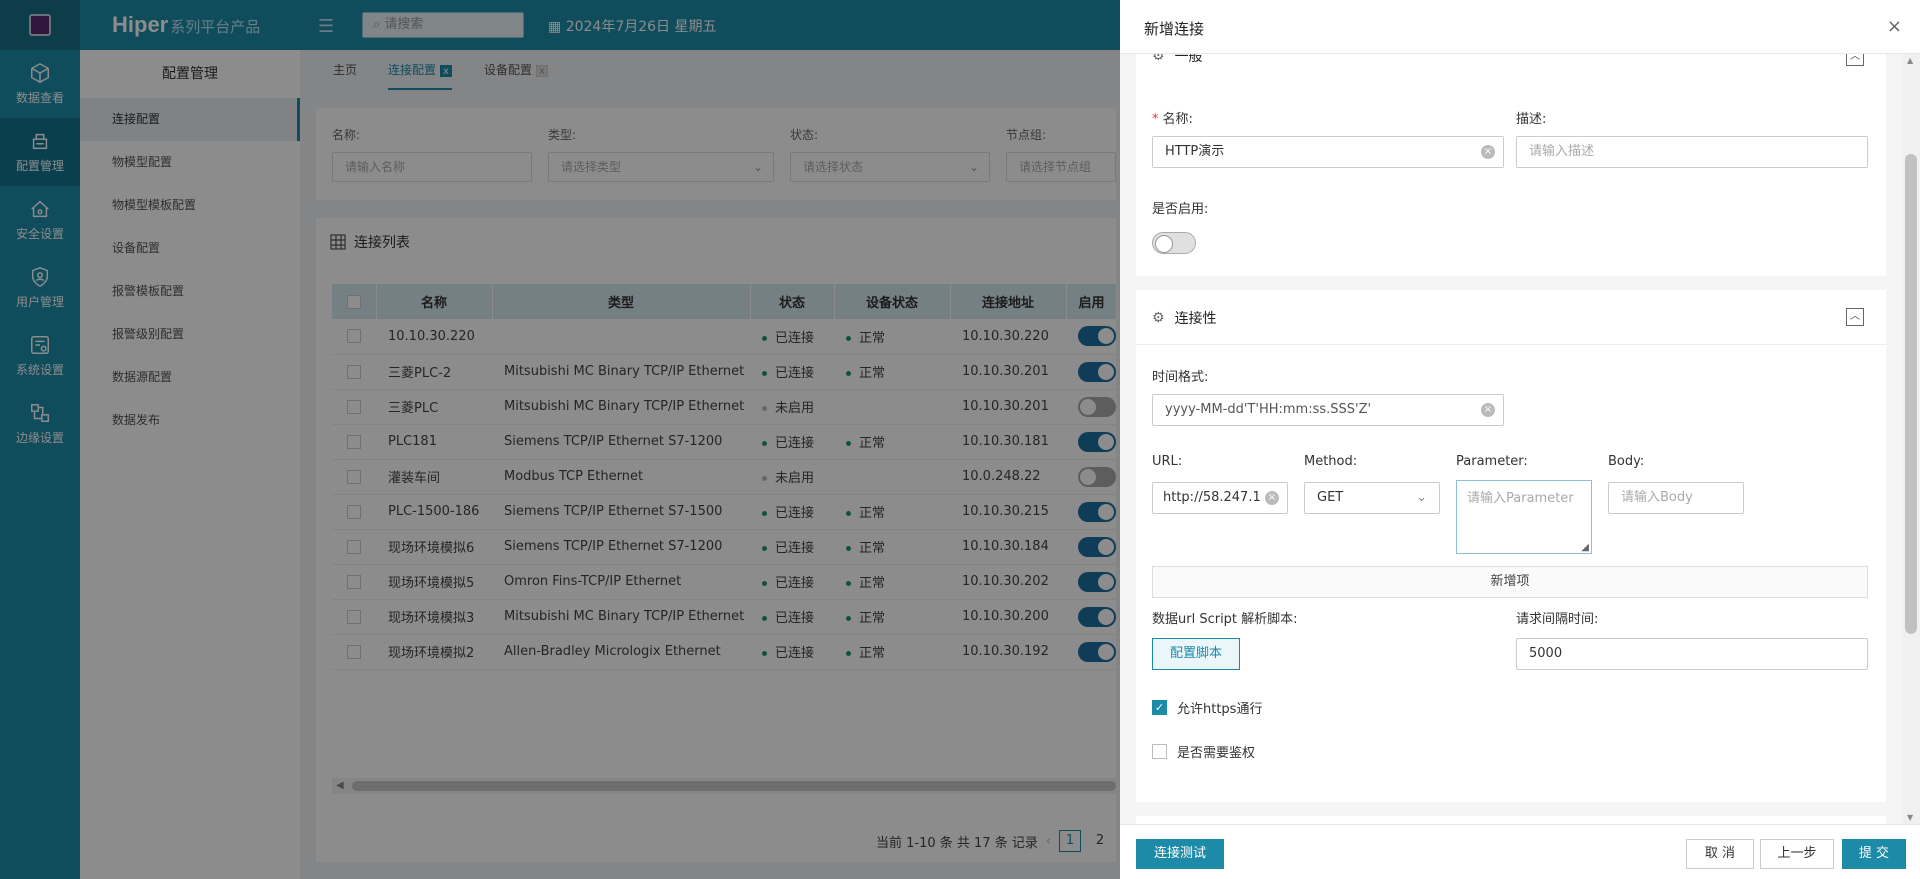  I want to click on scroll-thumb, so click(1911, 394).